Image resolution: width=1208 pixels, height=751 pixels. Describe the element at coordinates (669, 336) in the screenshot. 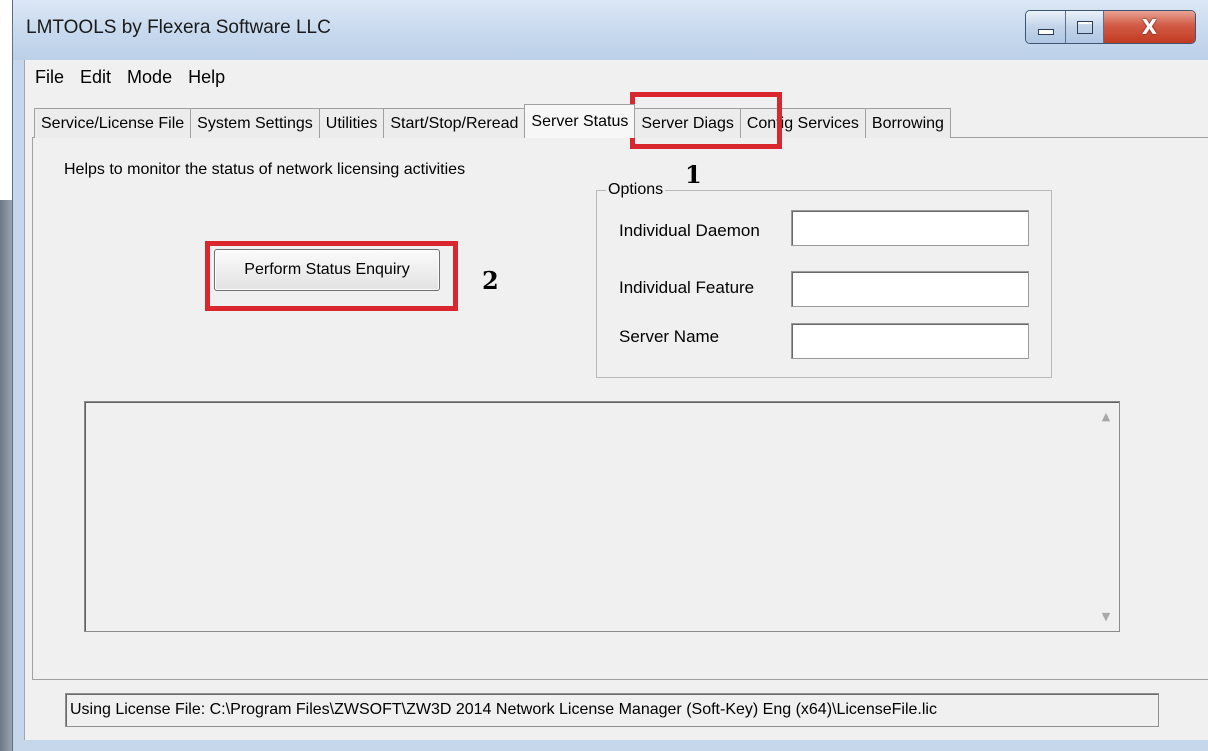

I see `server-name-label: Server Name` at that location.